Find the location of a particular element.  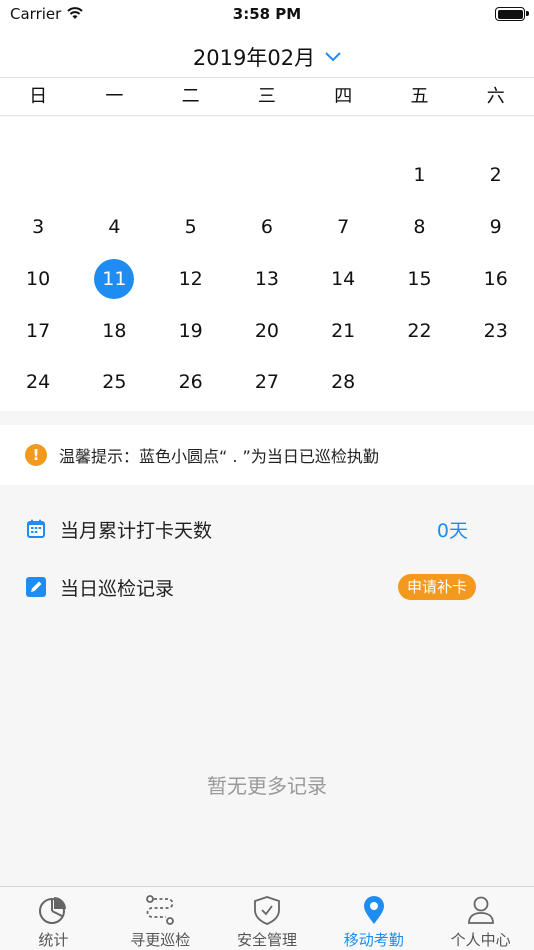

tab-profile: 个人中心 is located at coordinates (480, 918).